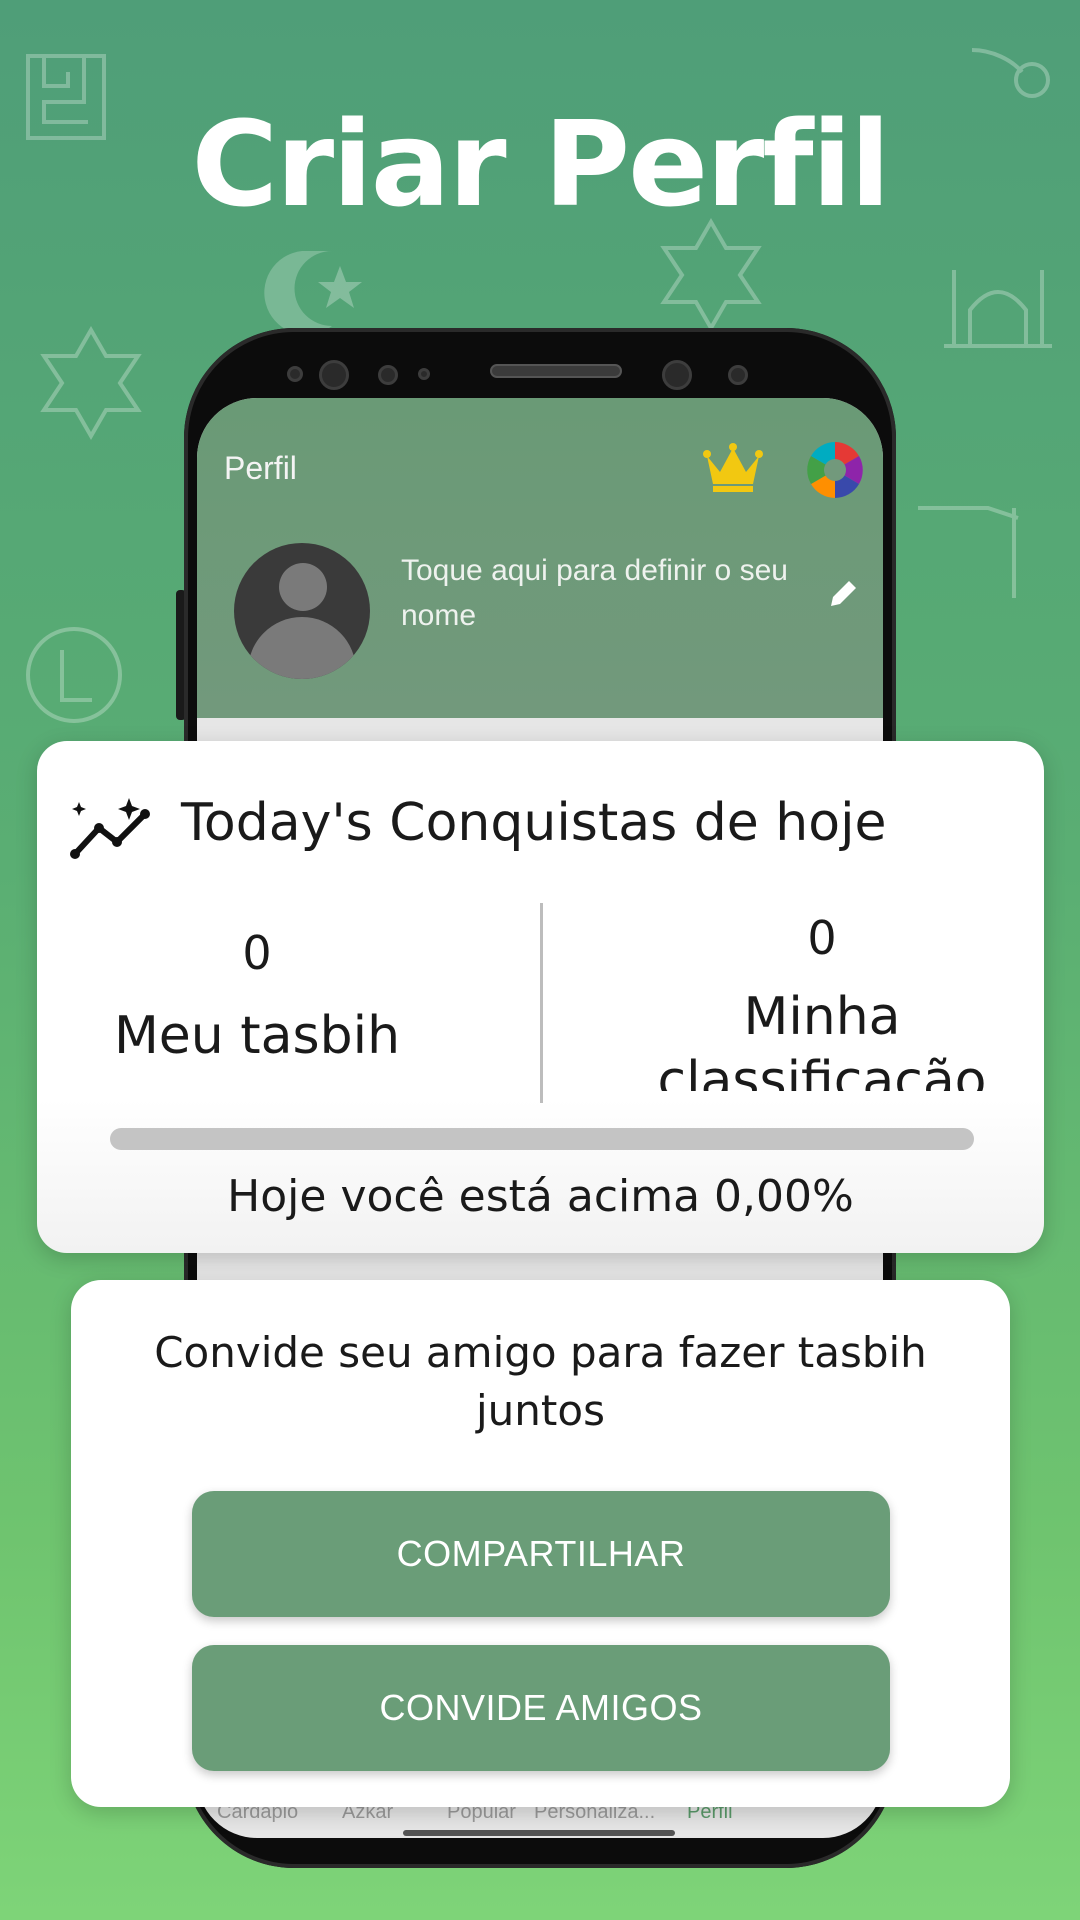  What do you see at coordinates (303, 587) in the screenshot?
I see `avatar-head` at bounding box center [303, 587].